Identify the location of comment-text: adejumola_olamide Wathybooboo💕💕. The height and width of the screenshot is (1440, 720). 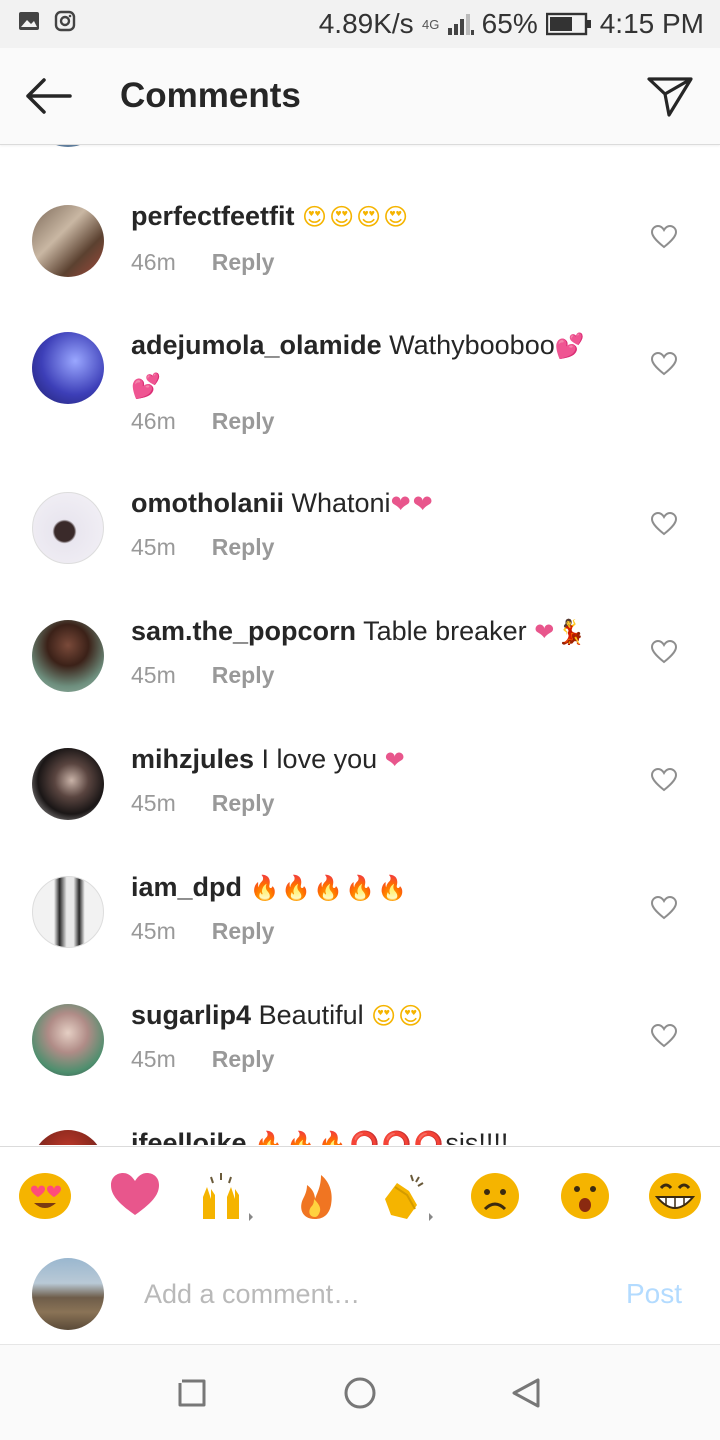
(366, 366).